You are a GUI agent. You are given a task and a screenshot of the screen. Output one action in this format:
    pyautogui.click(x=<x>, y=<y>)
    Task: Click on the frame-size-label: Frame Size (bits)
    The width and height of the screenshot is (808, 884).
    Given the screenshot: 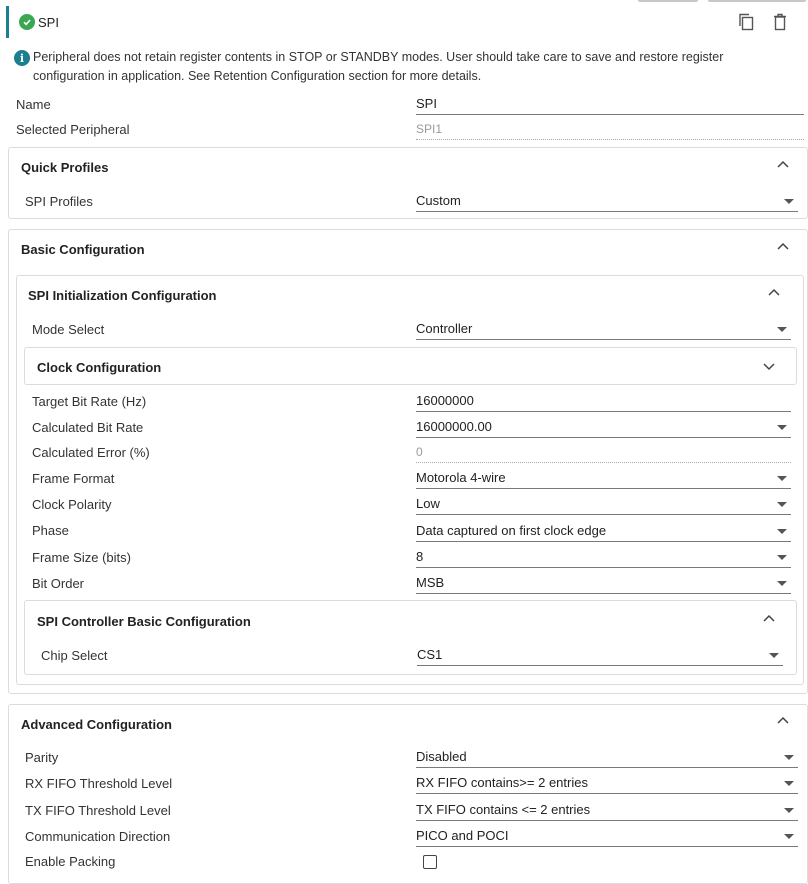 What is the action you would take?
    pyautogui.click(x=81, y=557)
    